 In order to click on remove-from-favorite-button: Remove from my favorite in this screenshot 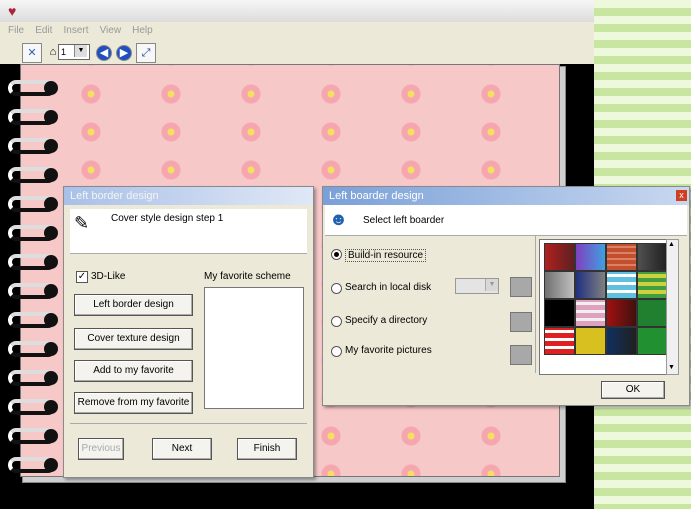, I will do `click(133, 403)`.